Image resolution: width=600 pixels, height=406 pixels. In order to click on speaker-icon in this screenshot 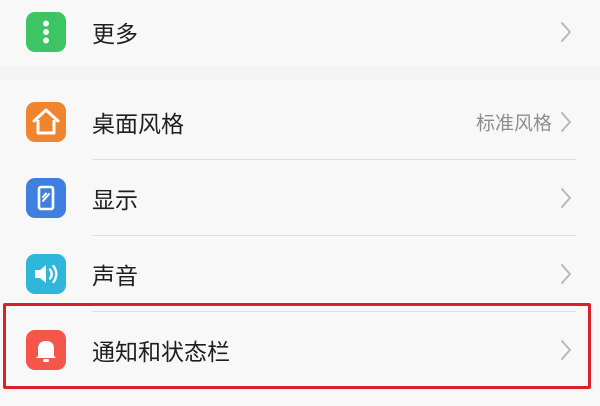, I will do `click(46, 274)`.